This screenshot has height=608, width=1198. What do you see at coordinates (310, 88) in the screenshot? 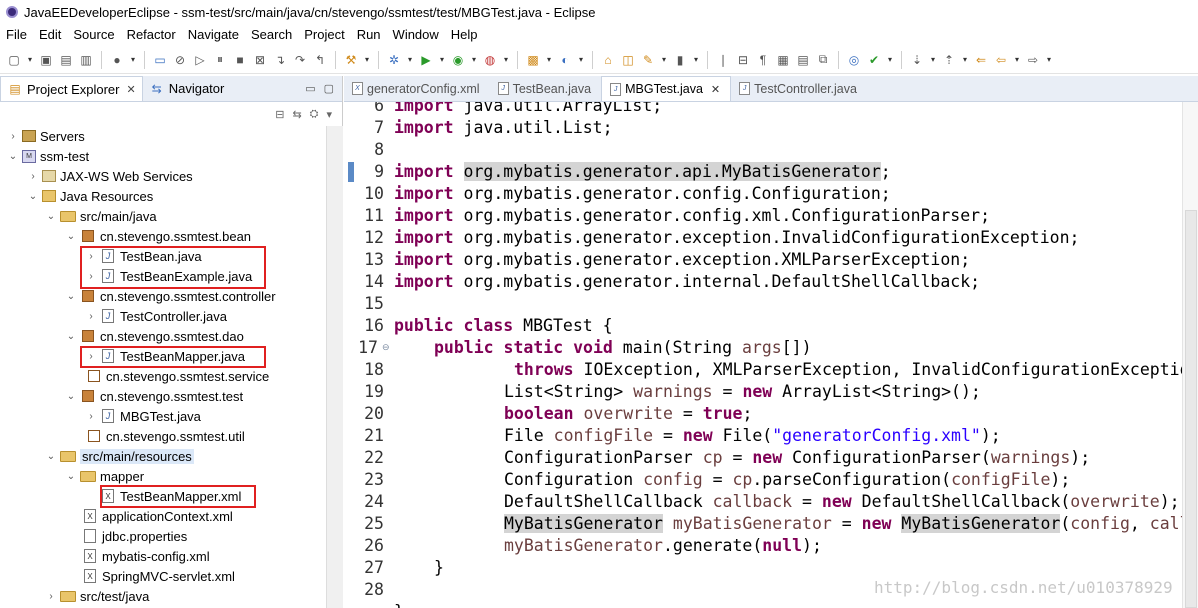
I see `minimize-icon: ▭` at bounding box center [310, 88].